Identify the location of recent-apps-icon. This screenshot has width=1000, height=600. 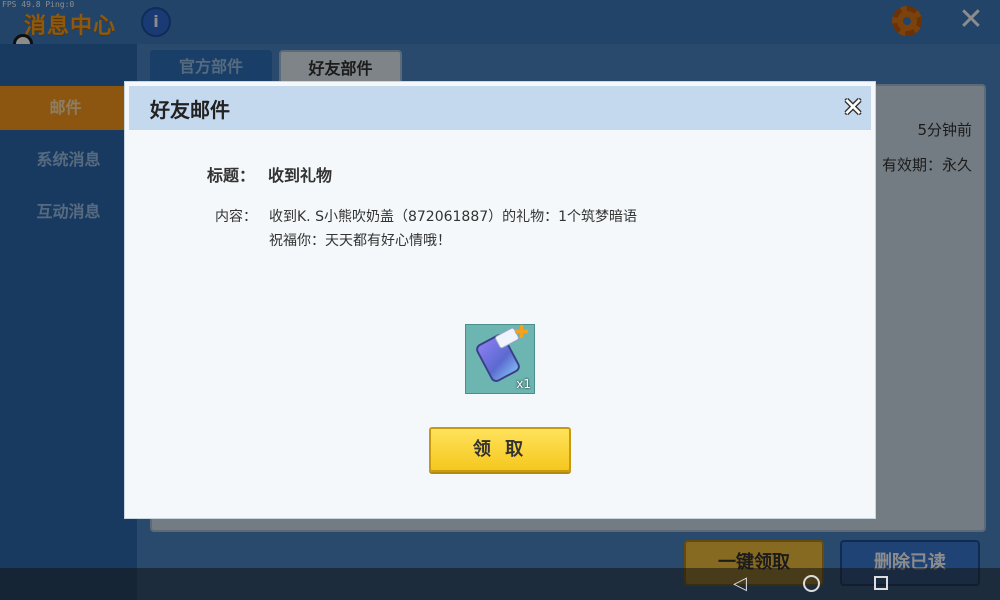
(881, 583).